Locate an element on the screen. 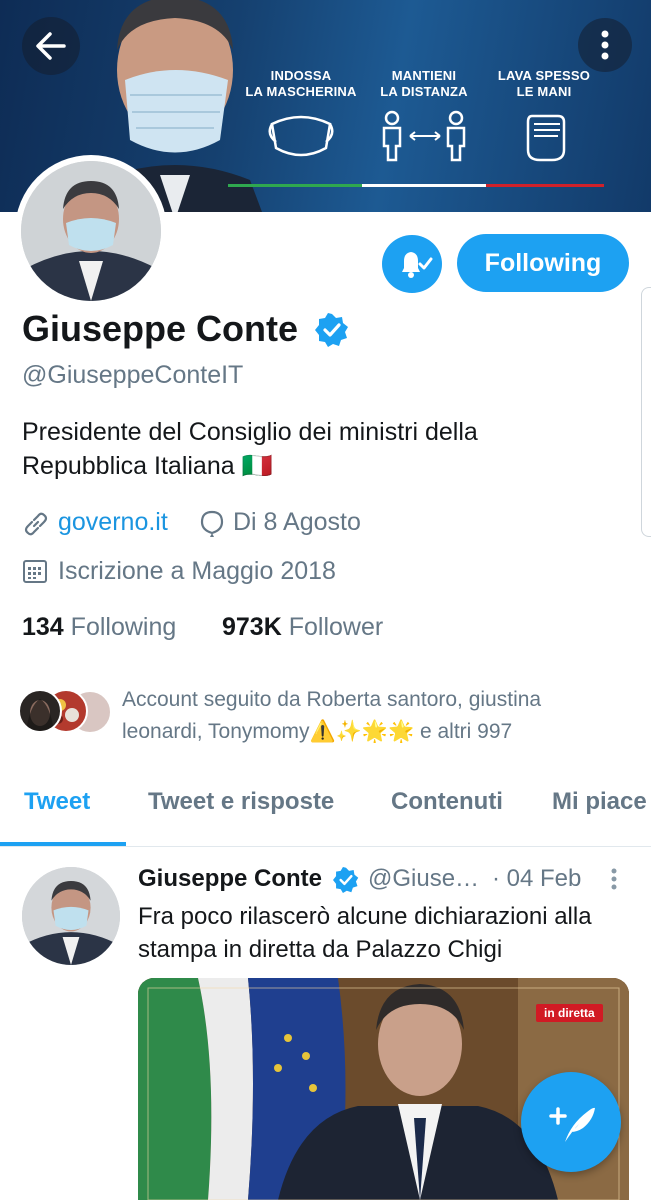  following-count-number: 134 is located at coordinates (43, 627).